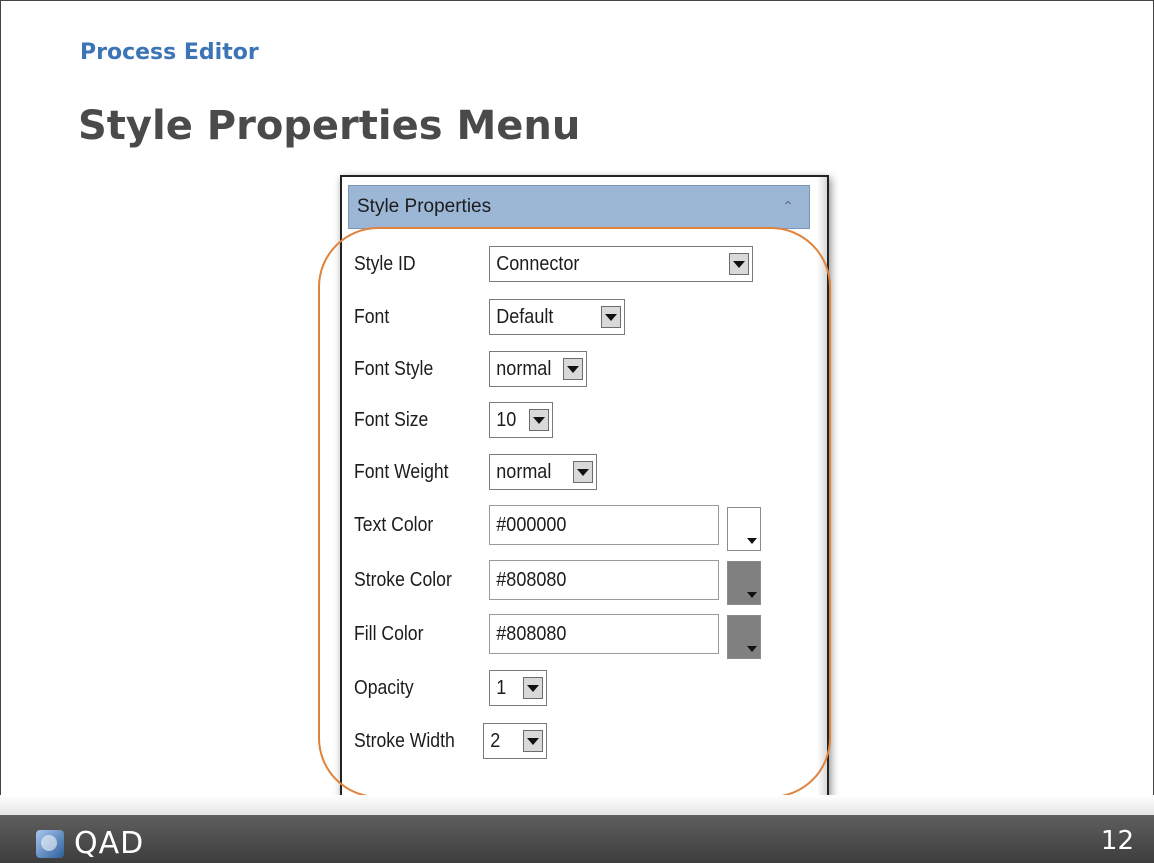  What do you see at coordinates (470, 369) in the screenshot?
I see `row-font-style: Font Style normal` at bounding box center [470, 369].